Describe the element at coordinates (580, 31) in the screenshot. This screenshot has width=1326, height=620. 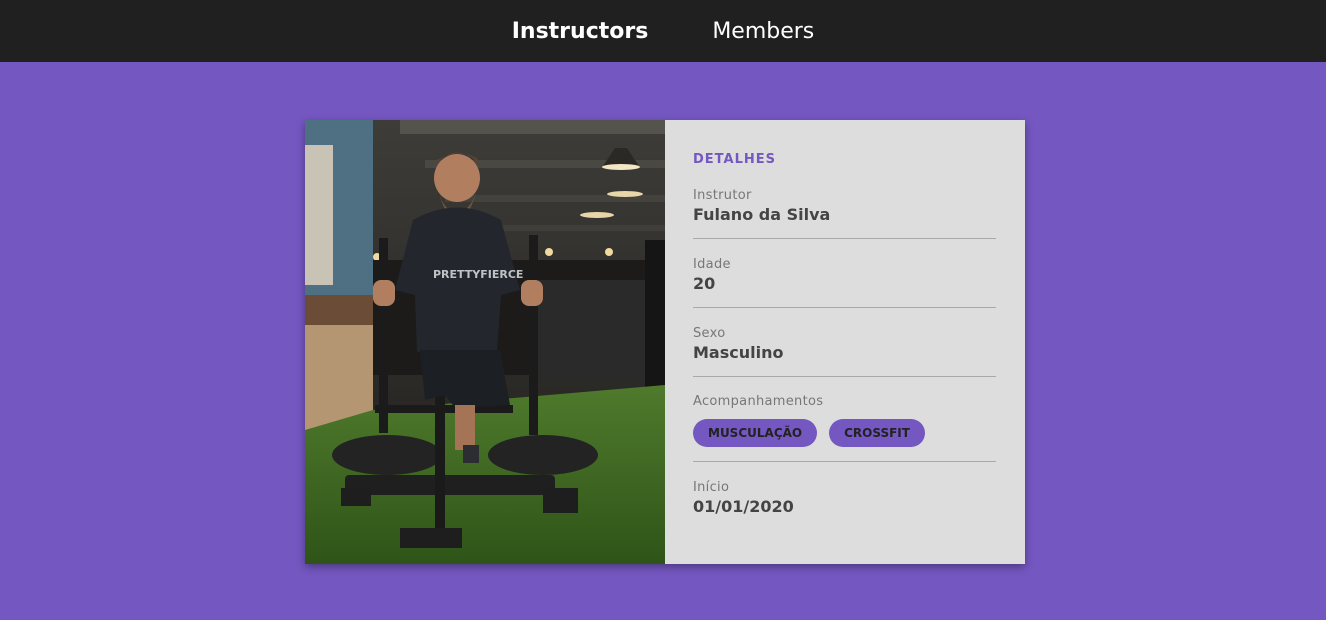
I see `nav-link-instructors: Instructors` at that location.